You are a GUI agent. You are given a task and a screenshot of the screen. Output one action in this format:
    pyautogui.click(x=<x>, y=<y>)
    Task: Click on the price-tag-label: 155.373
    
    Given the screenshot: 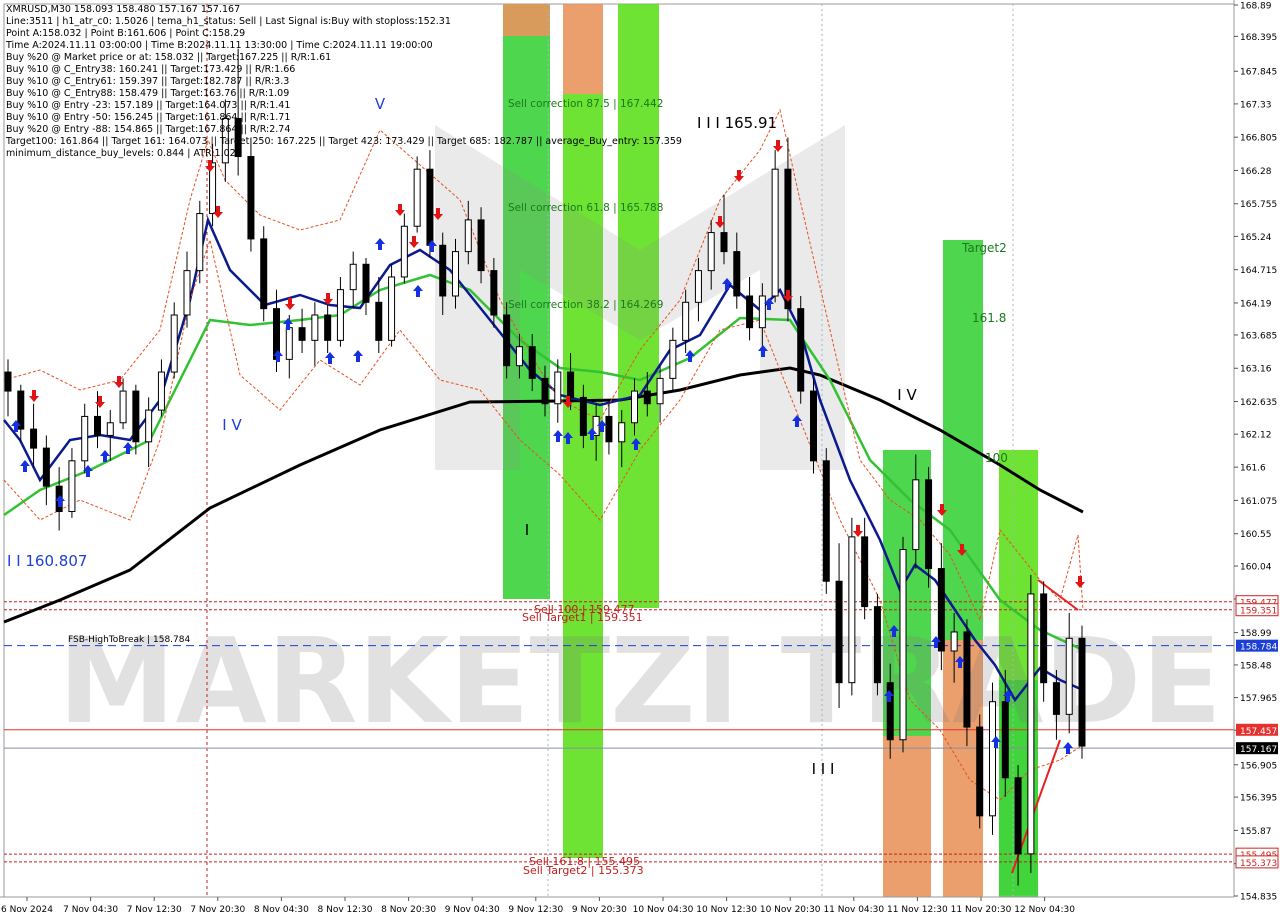 What is the action you would take?
    pyautogui.click(x=1258, y=864)
    